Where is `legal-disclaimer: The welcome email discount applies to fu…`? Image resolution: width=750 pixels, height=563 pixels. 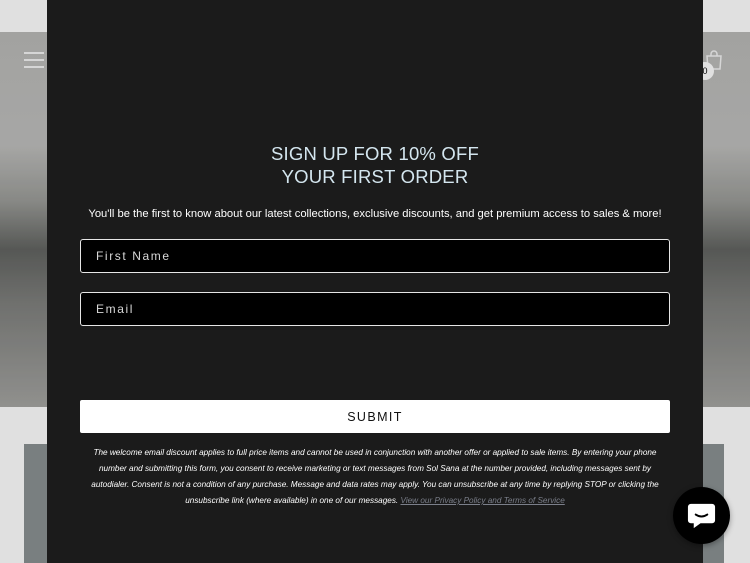 legal-disclaimer: The welcome email discount applies to fu… is located at coordinates (375, 477).